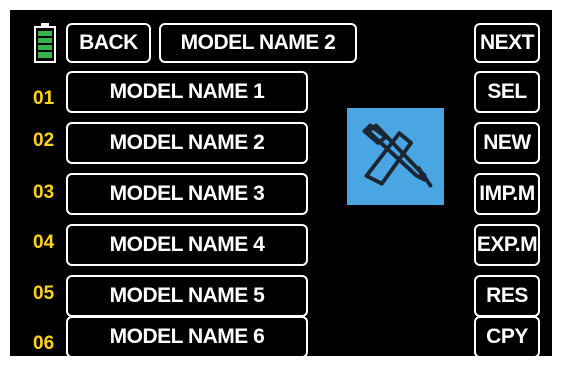 This screenshot has width=562, height=366. Describe the element at coordinates (507, 337) in the screenshot. I see `copy-button: CPY` at that location.